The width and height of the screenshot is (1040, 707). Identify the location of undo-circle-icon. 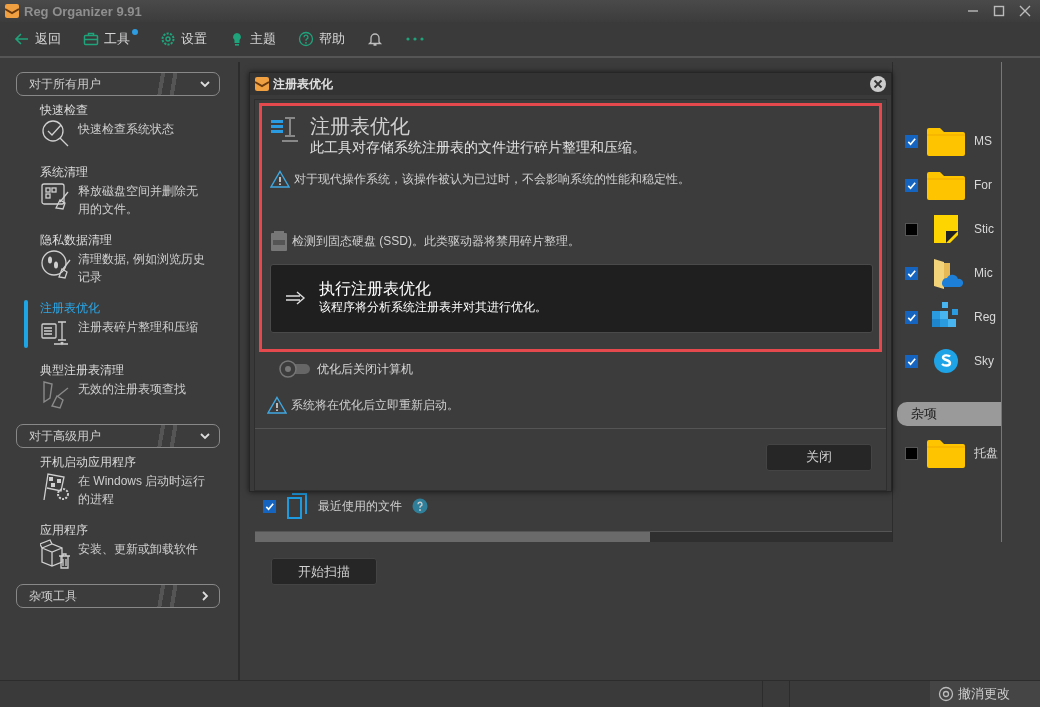
(946, 694).